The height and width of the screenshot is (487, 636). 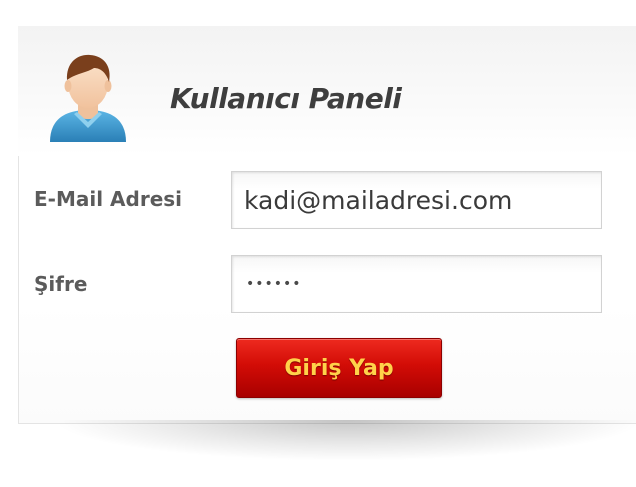 I want to click on login-button: Giriş Yap, so click(x=339, y=368).